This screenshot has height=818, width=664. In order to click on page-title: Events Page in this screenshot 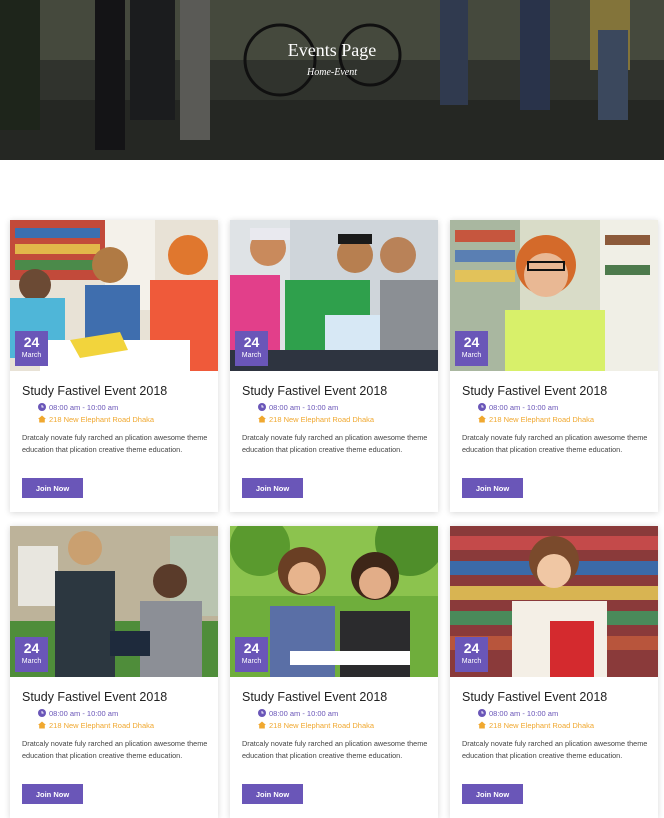, I will do `click(332, 50)`.